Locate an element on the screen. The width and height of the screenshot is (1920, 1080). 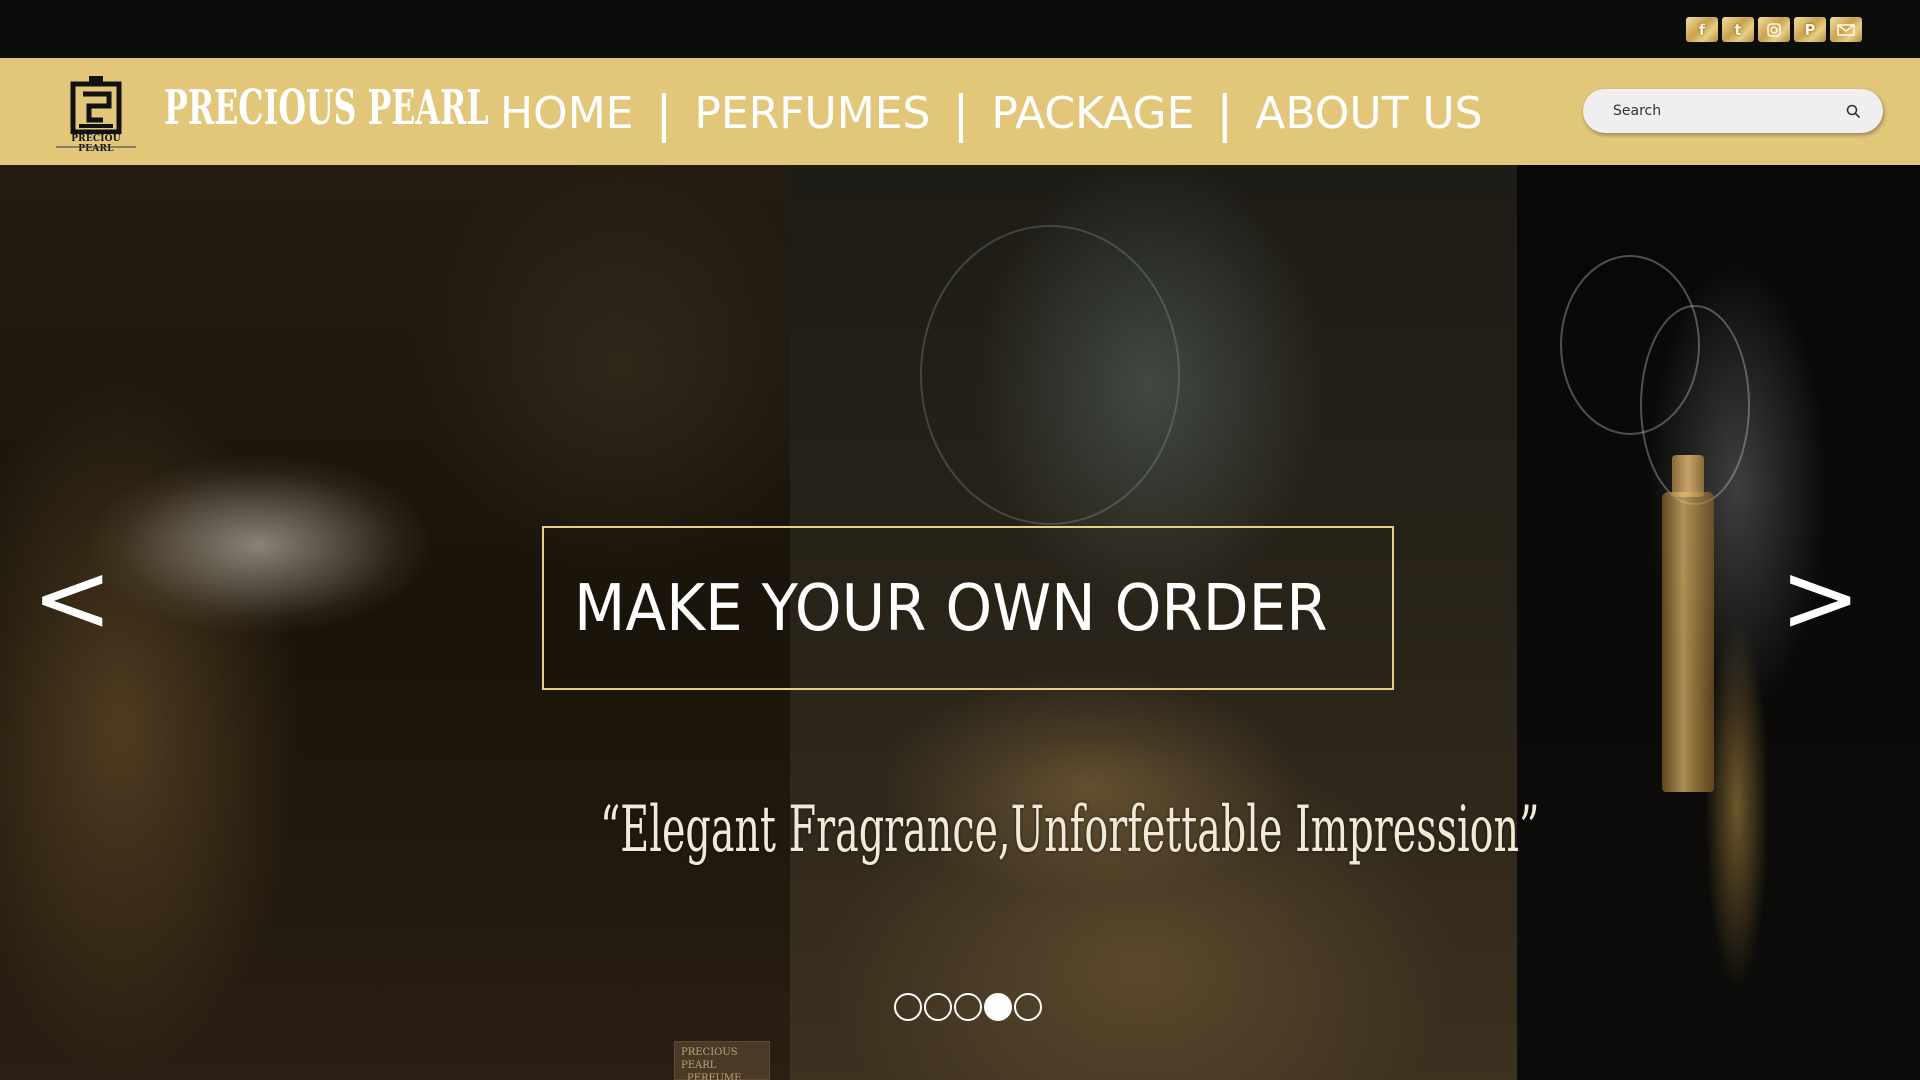
mail-glyph is located at coordinates (1846, 29).